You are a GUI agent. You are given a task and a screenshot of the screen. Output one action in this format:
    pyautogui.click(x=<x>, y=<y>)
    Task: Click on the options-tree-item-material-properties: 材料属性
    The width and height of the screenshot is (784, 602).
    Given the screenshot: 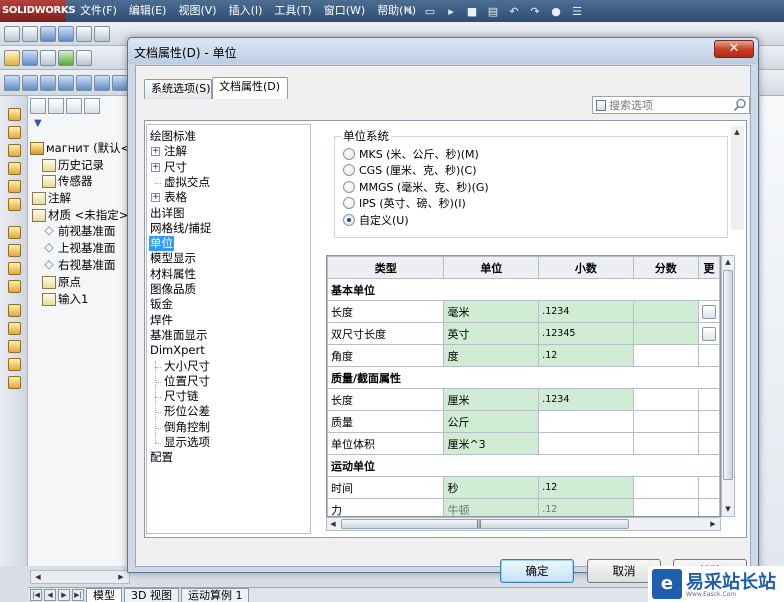 What is the action you would take?
    pyautogui.click(x=173, y=274)
    